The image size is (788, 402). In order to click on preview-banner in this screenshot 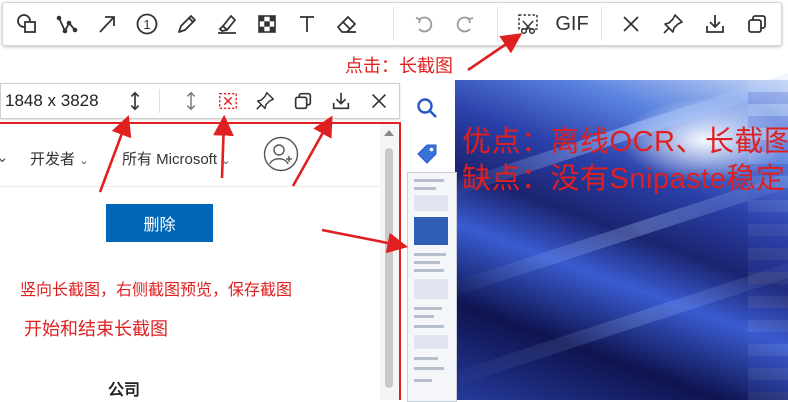, I will do `click(431, 231)`.